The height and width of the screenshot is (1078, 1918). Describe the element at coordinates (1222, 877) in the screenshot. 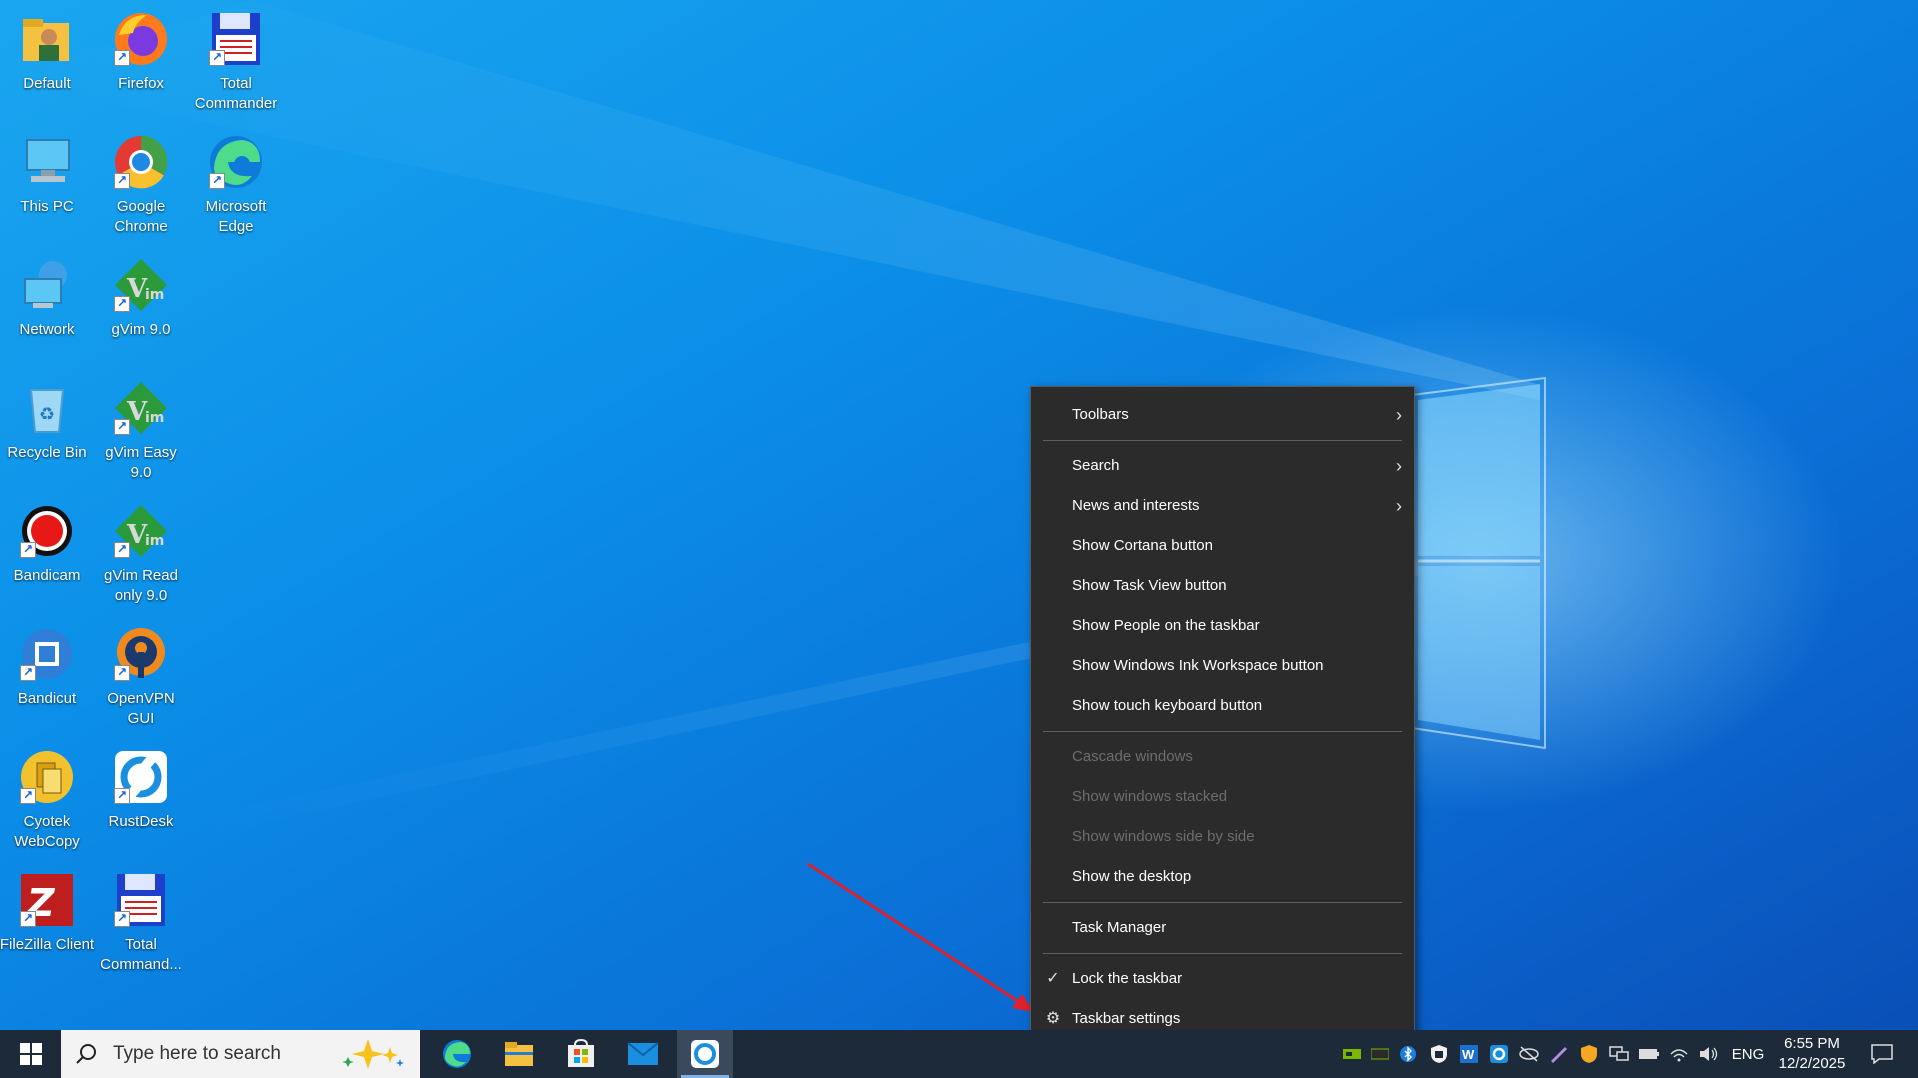

I see `menu-item-show-the-desktop: Show the desktop` at that location.